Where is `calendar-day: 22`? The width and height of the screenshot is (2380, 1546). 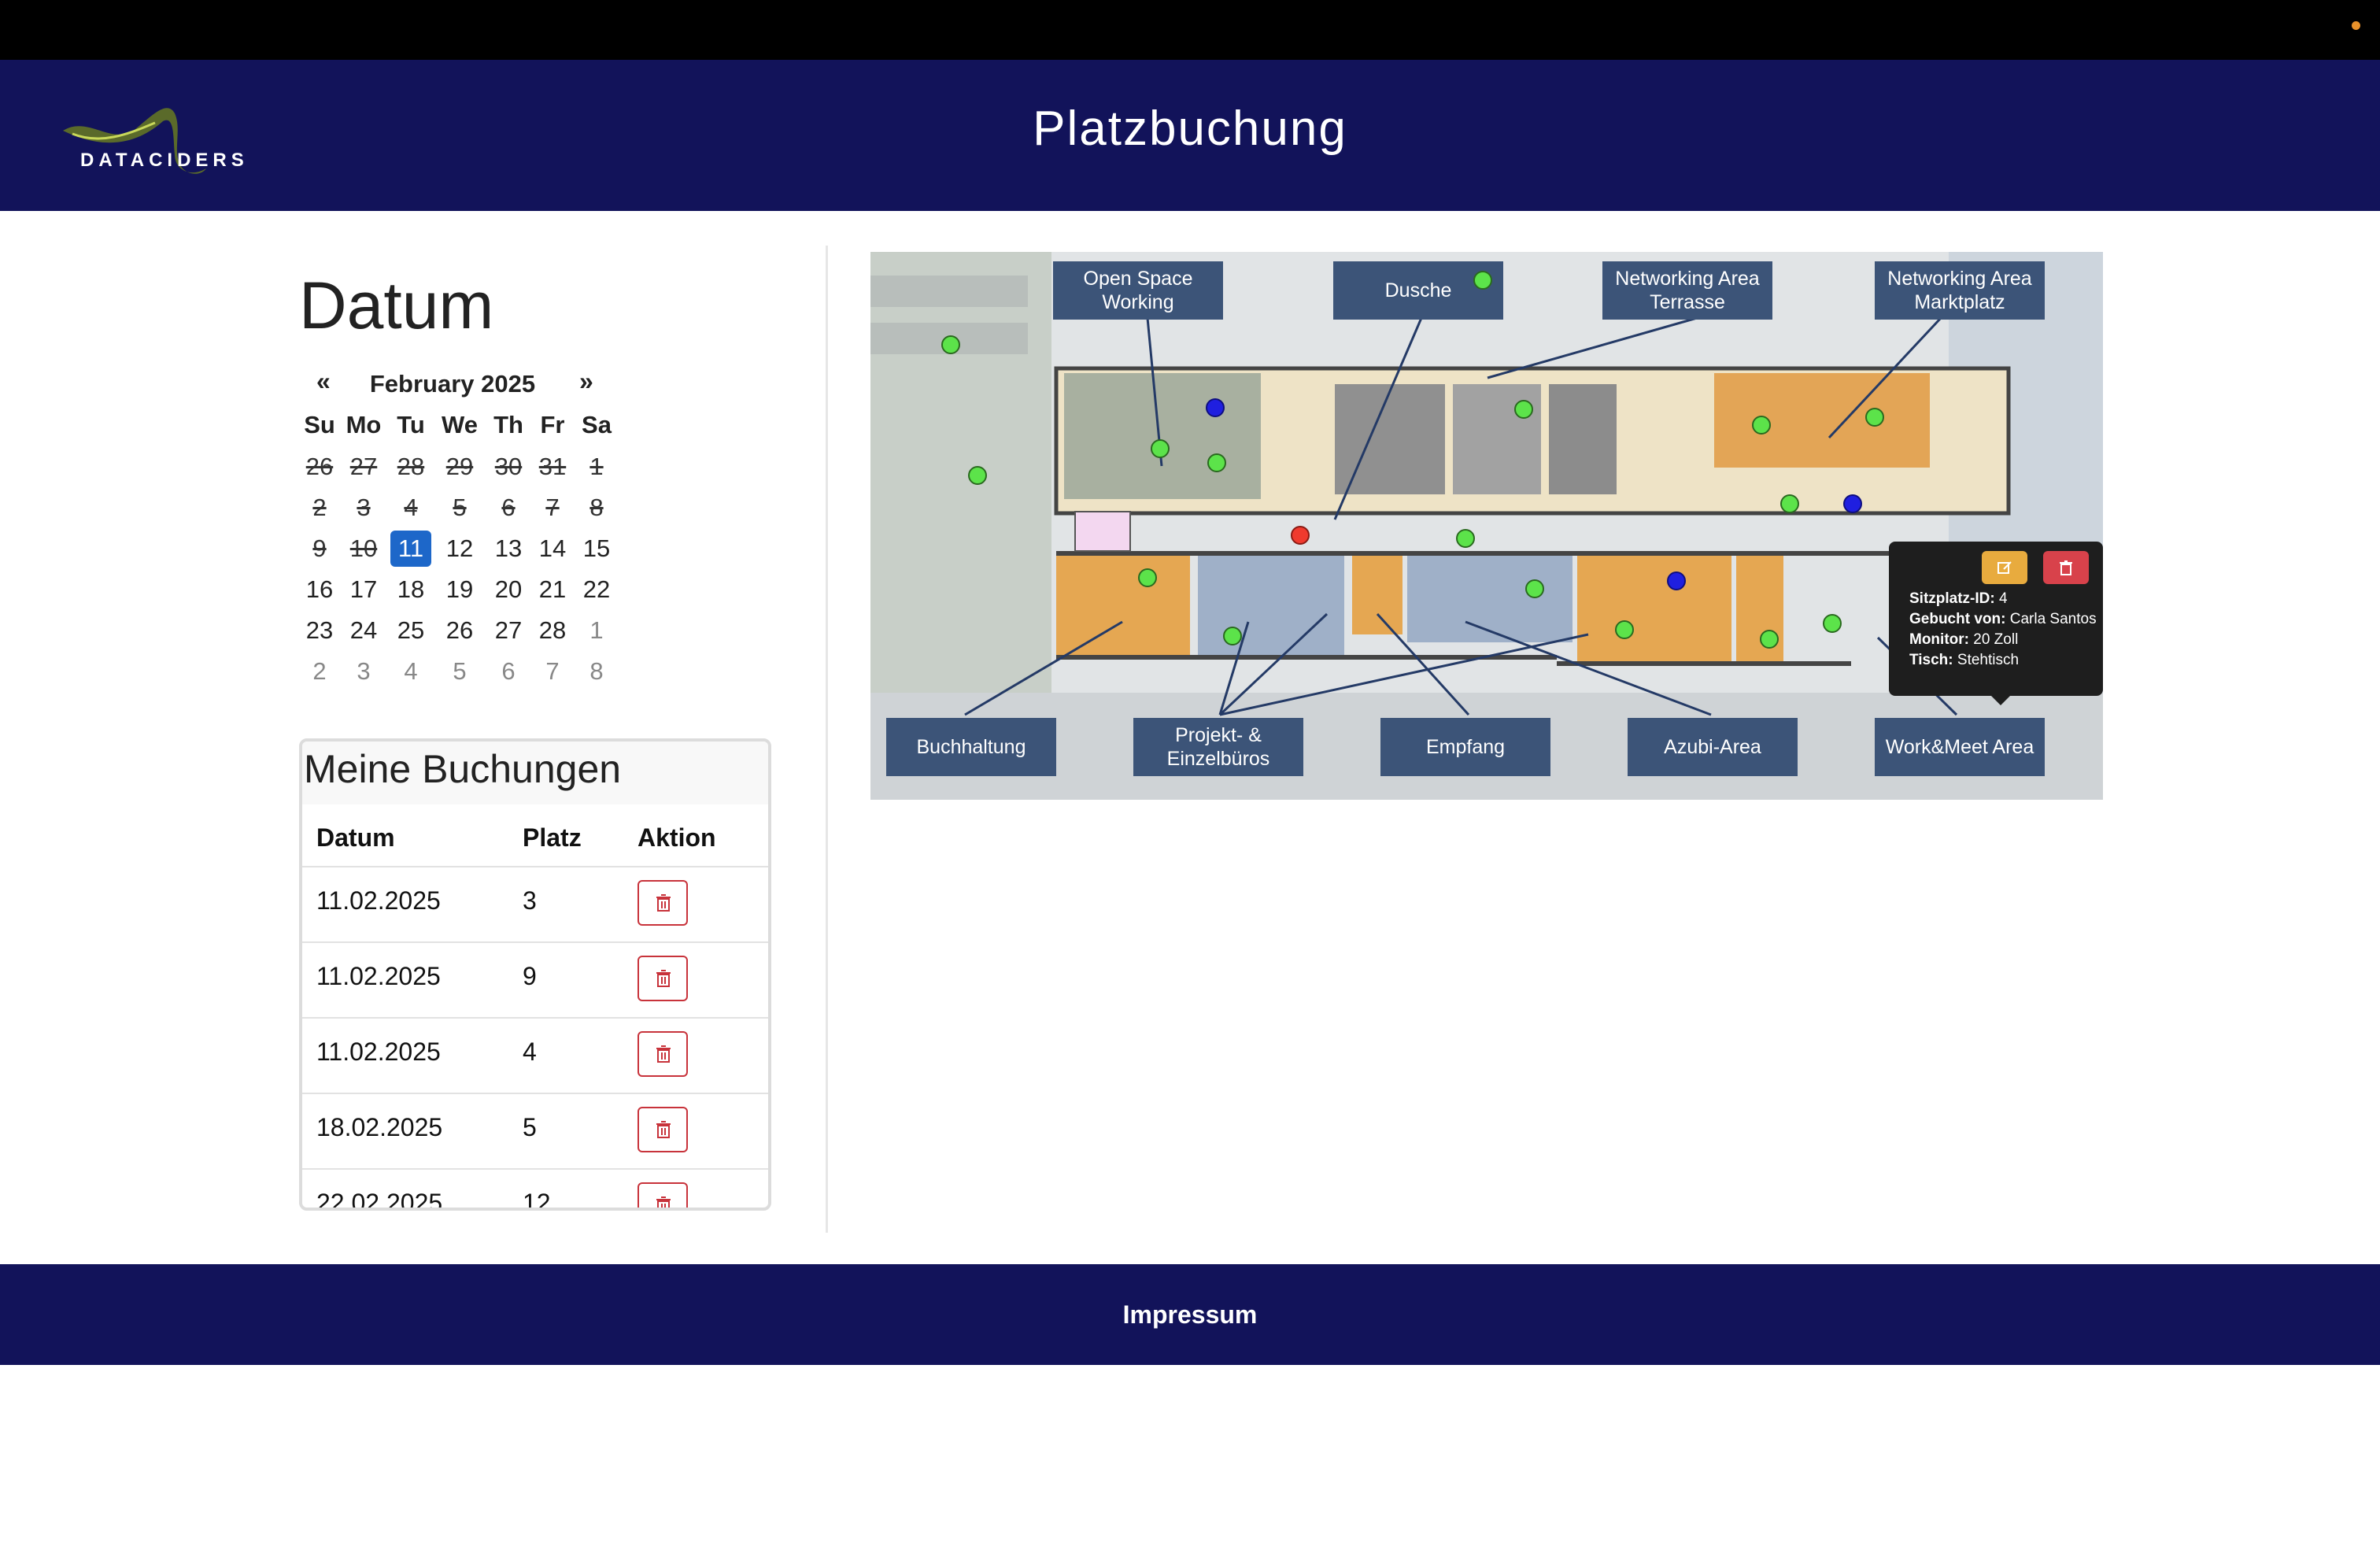 calendar-day: 22 is located at coordinates (596, 589).